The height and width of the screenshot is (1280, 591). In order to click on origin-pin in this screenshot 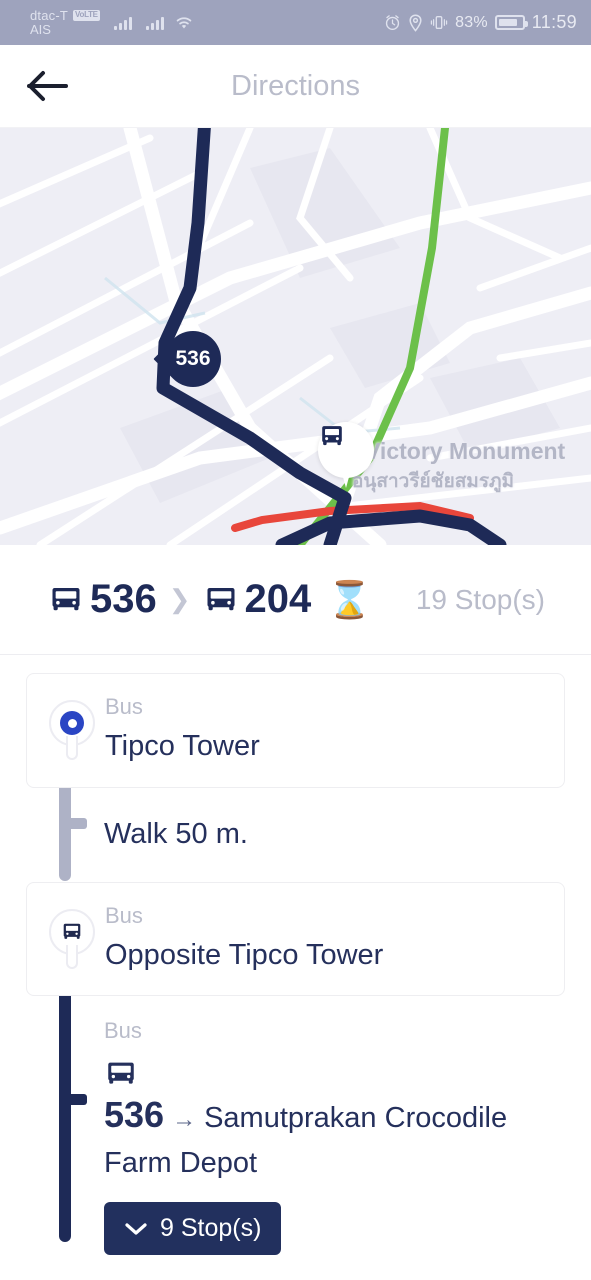, I will do `click(72, 730)`.